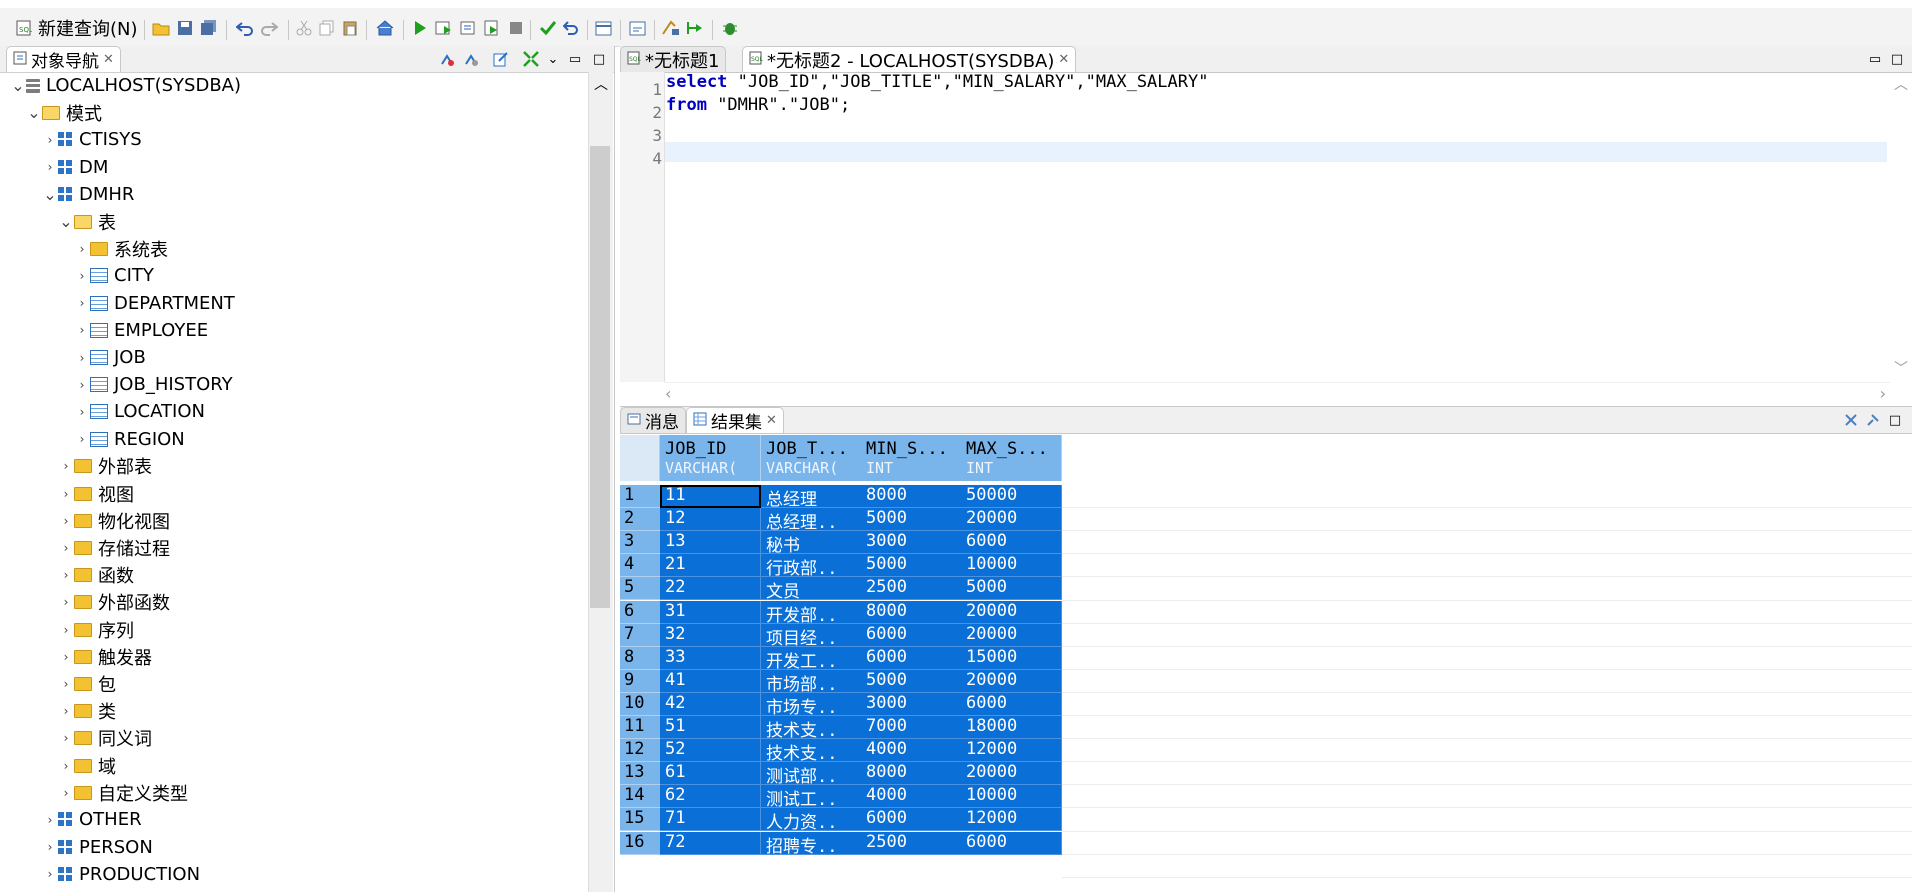 The height and width of the screenshot is (893, 1912). I want to click on grid-cell: 62, so click(710, 797).